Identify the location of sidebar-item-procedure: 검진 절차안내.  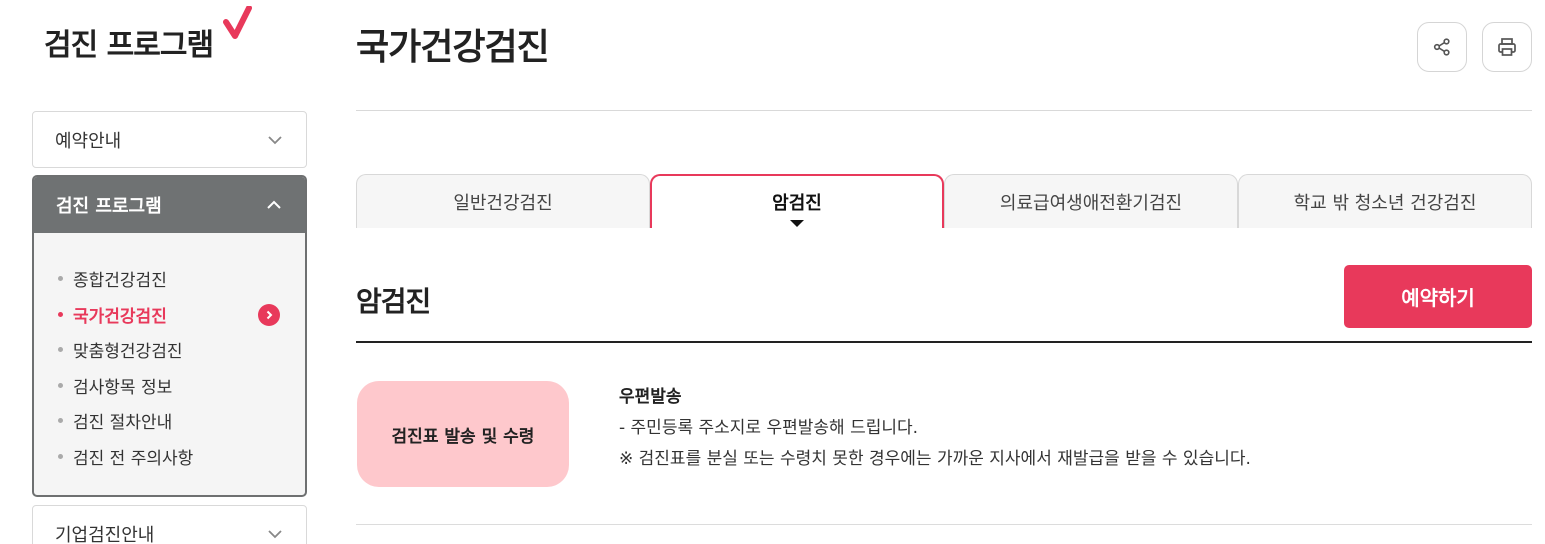
(181, 421).